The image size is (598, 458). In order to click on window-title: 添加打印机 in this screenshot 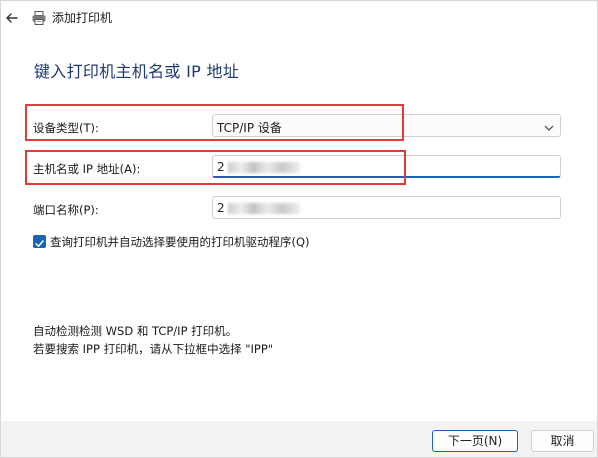, I will do `click(82, 18)`.